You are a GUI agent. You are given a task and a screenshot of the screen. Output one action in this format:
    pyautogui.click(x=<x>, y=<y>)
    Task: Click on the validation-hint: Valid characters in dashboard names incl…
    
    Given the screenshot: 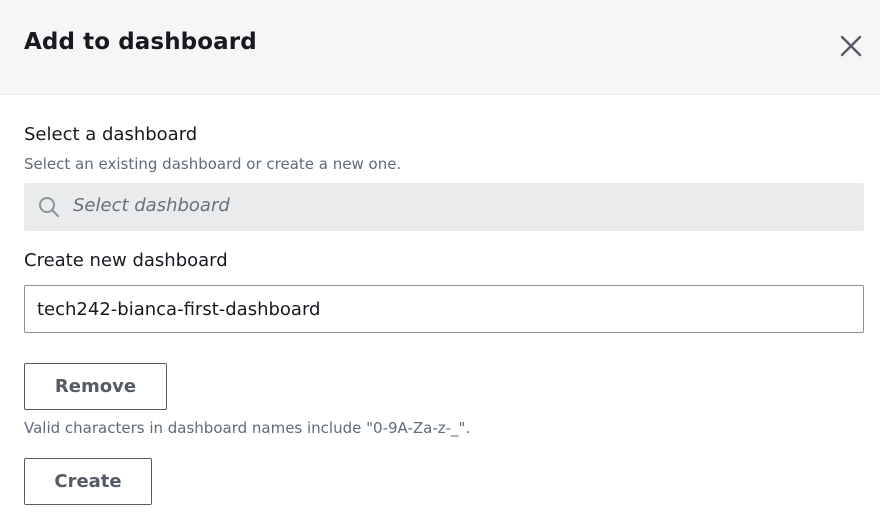 What is the action you would take?
    pyautogui.click(x=247, y=428)
    